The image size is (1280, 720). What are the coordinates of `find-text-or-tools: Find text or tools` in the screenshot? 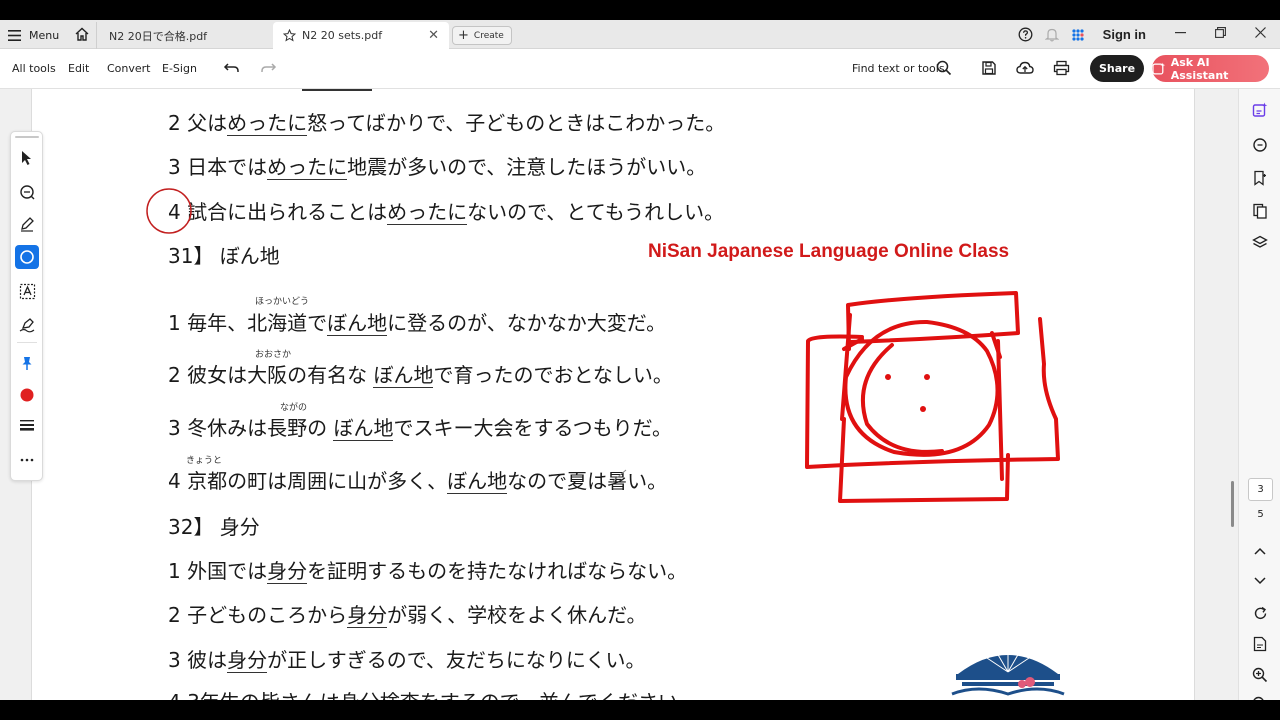 It's located at (898, 68).